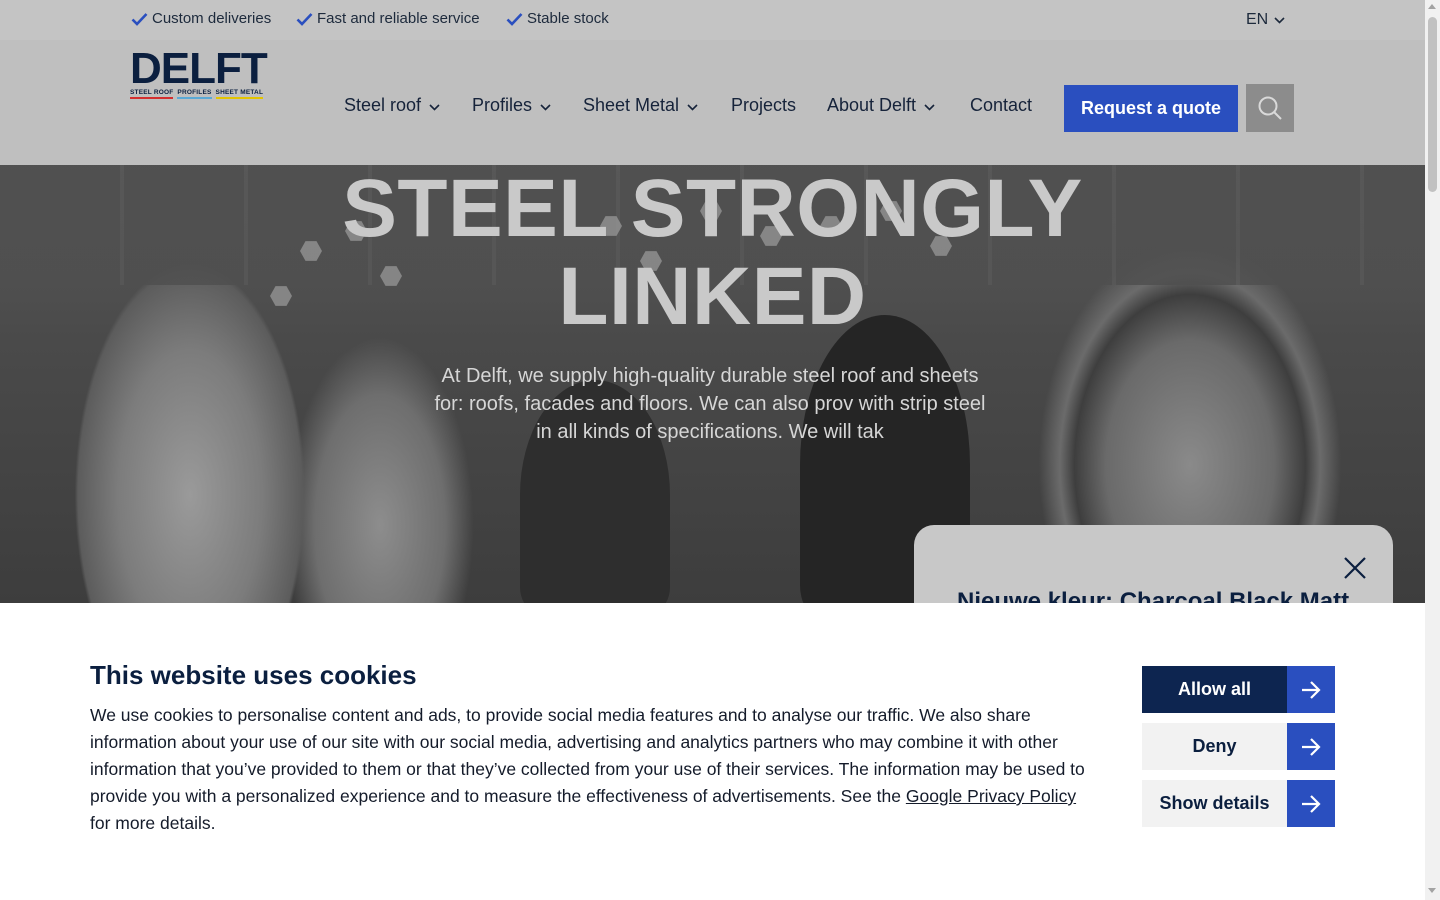 Image resolution: width=1440 pixels, height=900 pixels. I want to click on scroll-down-arrow-icon, so click(1432, 890).